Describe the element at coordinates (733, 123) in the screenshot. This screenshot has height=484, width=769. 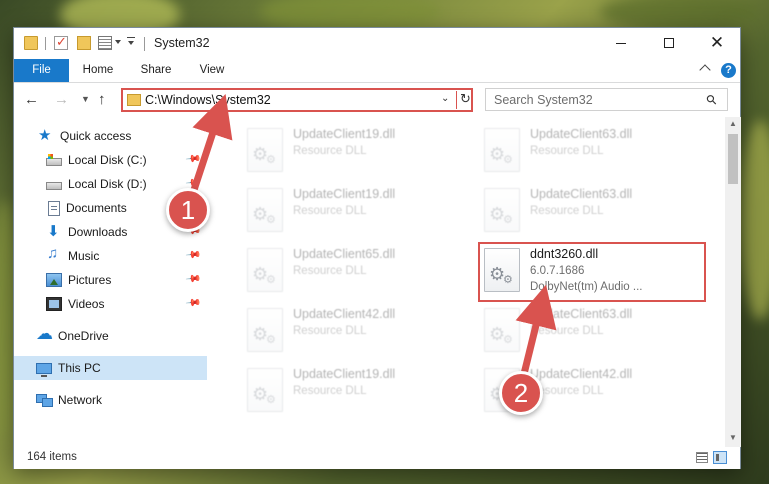
I see `scroll-up-icon: ▲` at that location.